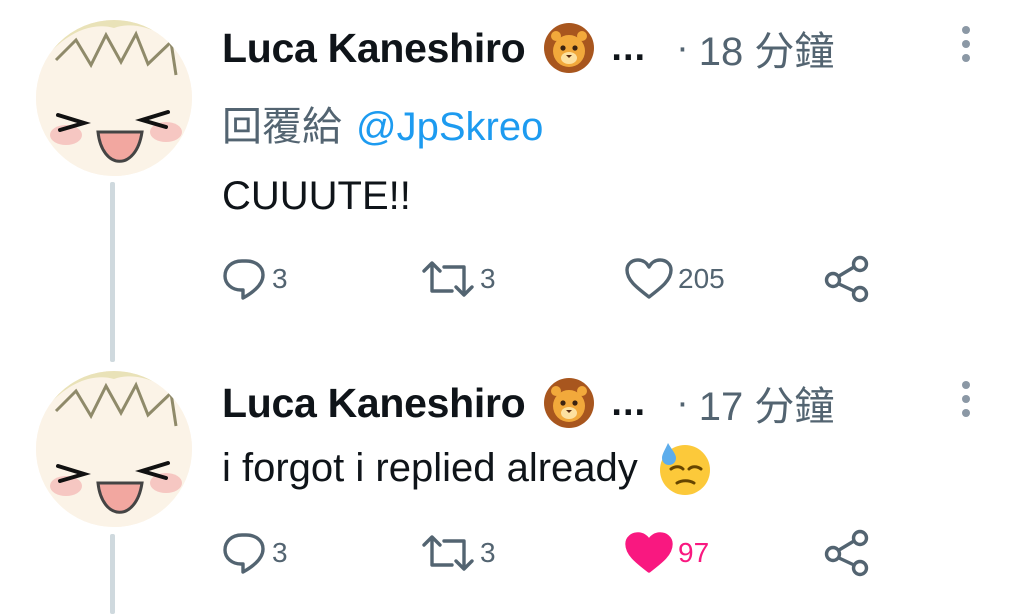  Describe the element at coordinates (430, 467) in the screenshot. I see `tweet-text-content: i forgot i replied already` at that location.